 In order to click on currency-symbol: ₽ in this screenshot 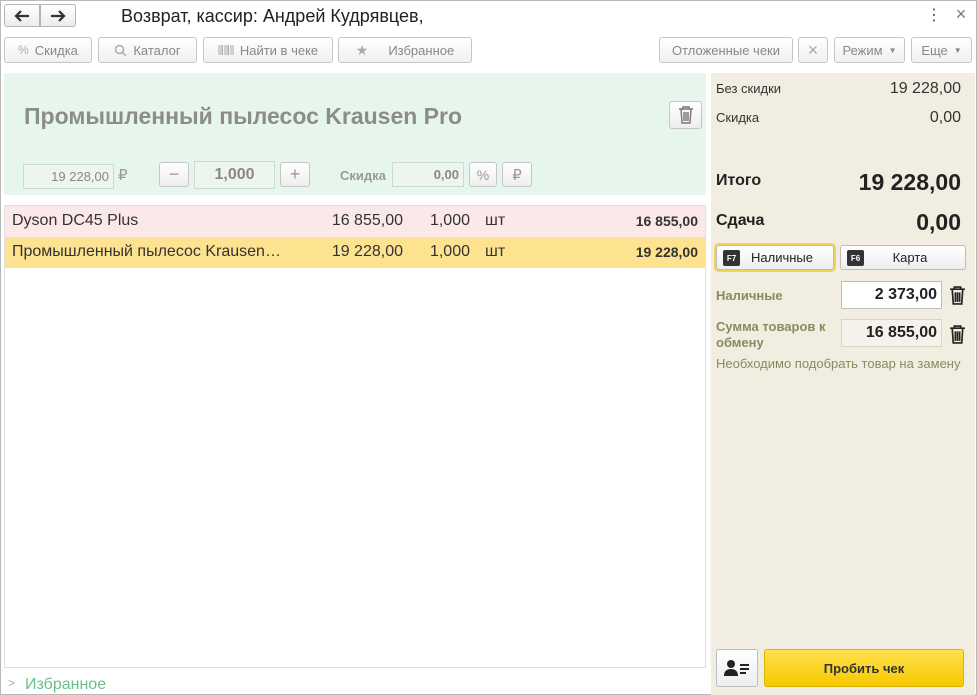, I will do `click(123, 175)`.